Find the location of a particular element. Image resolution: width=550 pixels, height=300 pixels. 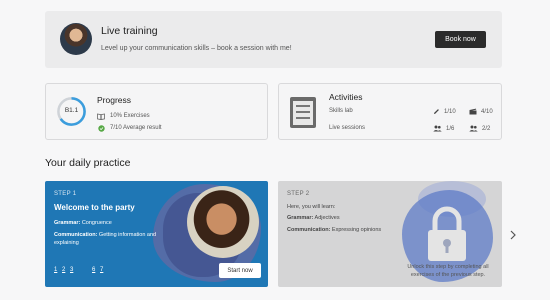

step1-title: Welcome to the party is located at coordinates (94, 207).